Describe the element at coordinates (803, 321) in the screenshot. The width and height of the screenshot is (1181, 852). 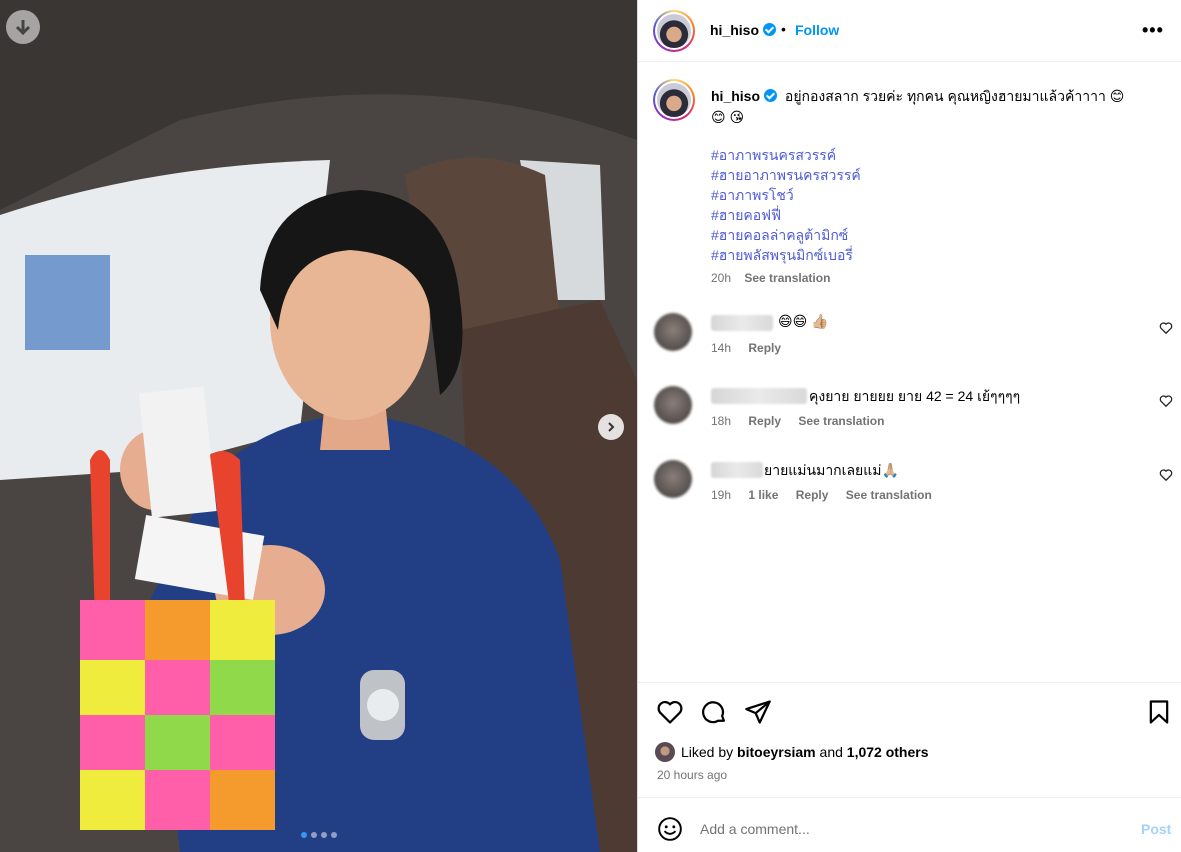
I see `comment-text: 😄😄 👍🏼` at that location.